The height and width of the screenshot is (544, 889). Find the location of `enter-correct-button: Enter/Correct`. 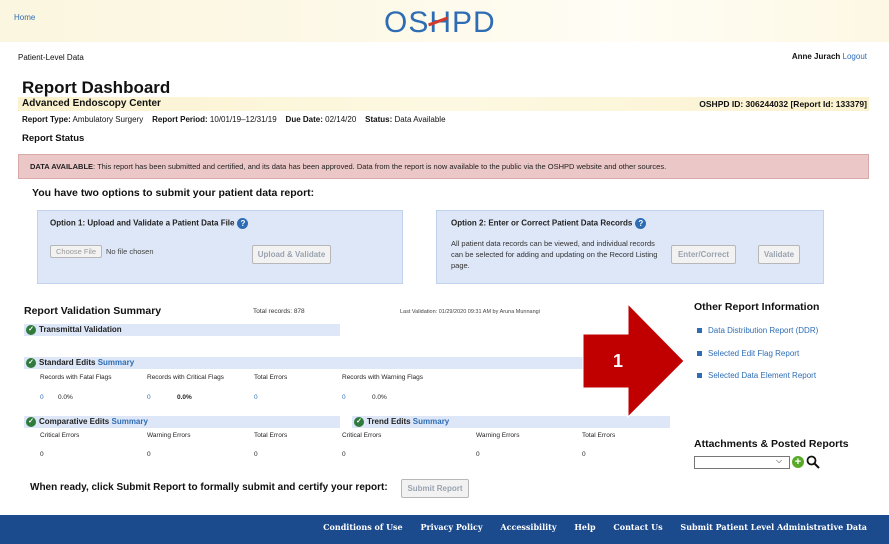

enter-correct-button: Enter/Correct is located at coordinates (703, 254).